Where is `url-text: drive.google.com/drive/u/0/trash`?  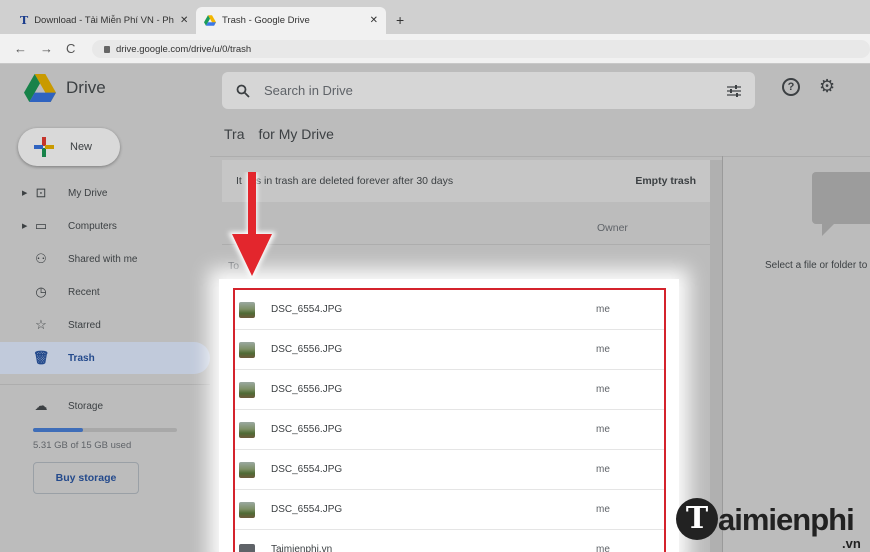 url-text: drive.google.com/drive/u/0/trash is located at coordinates (184, 49).